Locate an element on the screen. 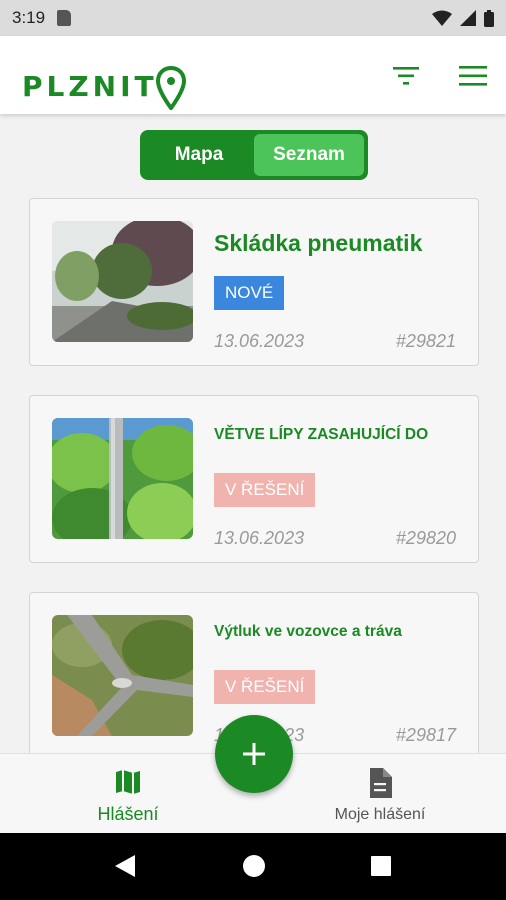  report-id: #29817 is located at coordinates (425, 735).